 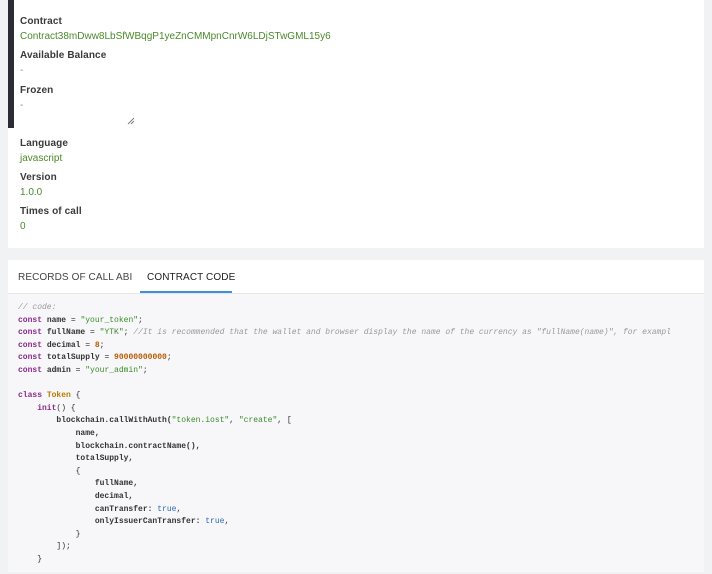 I want to click on prop-onlyissuer: onlyIssuerCanTransfer:, so click(x=147, y=522).